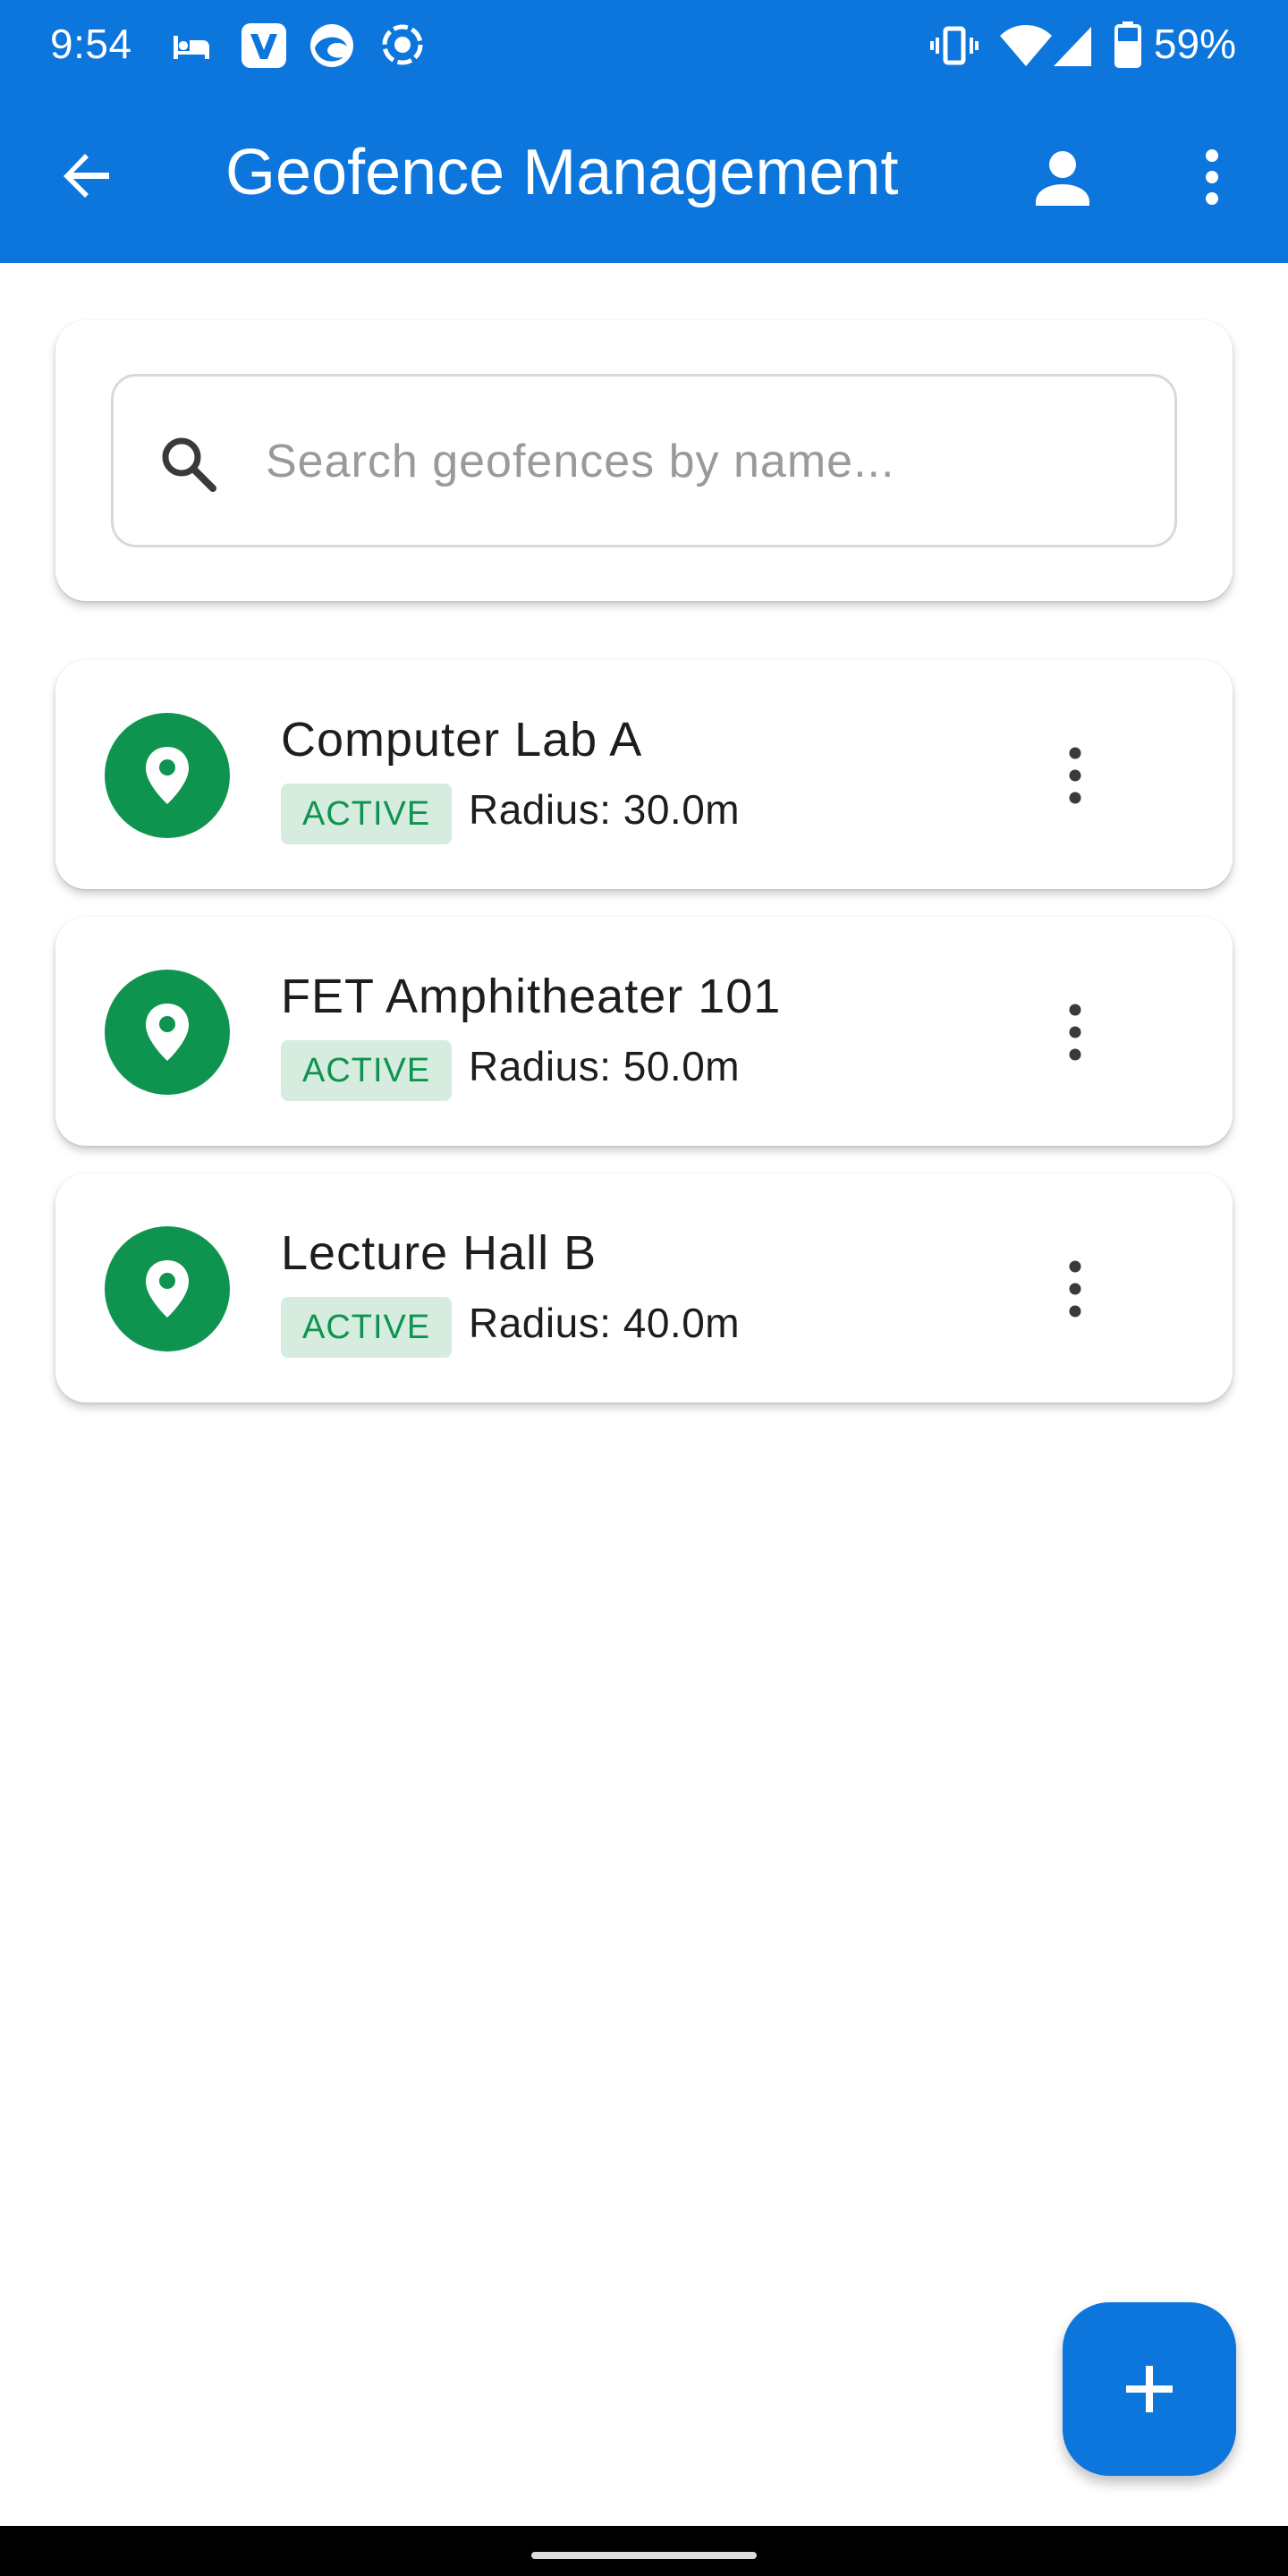 This screenshot has width=1288, height=2576. What do you see at coordinates (644, 44) in the screenshot?
I see `status-bar: 9:54 59%` at bounding box center [644, 44].